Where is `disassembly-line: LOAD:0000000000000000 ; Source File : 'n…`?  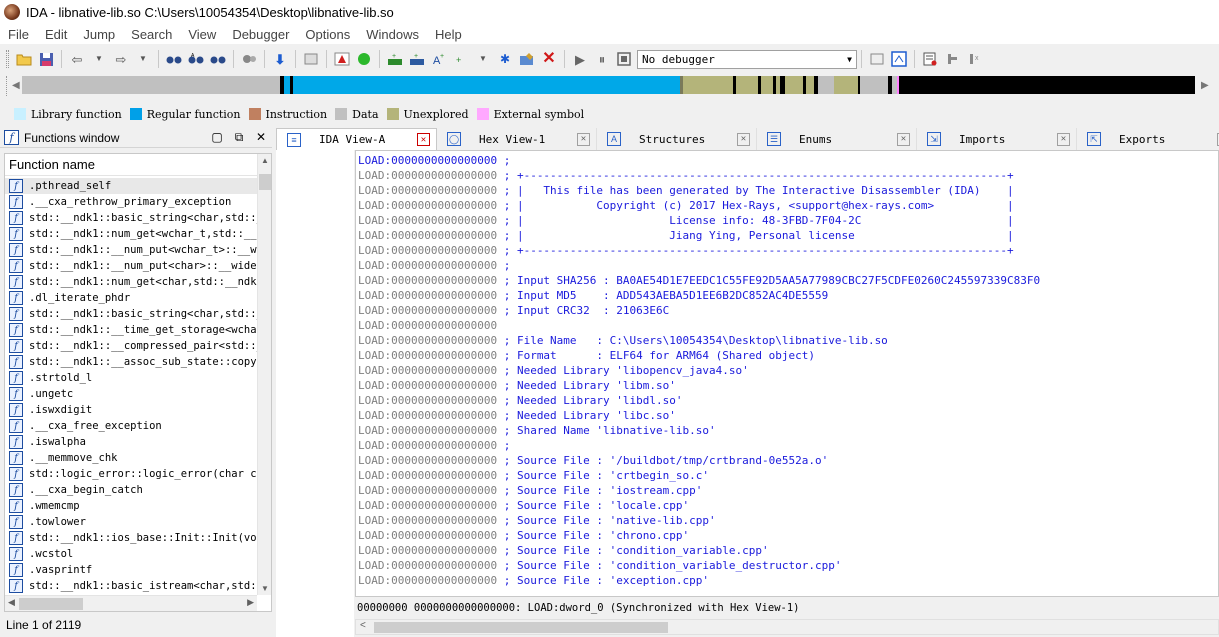
disassembly-line: LOAD:0000000000000000 ; Source File : 'n… is located at coordinates (699, 520).